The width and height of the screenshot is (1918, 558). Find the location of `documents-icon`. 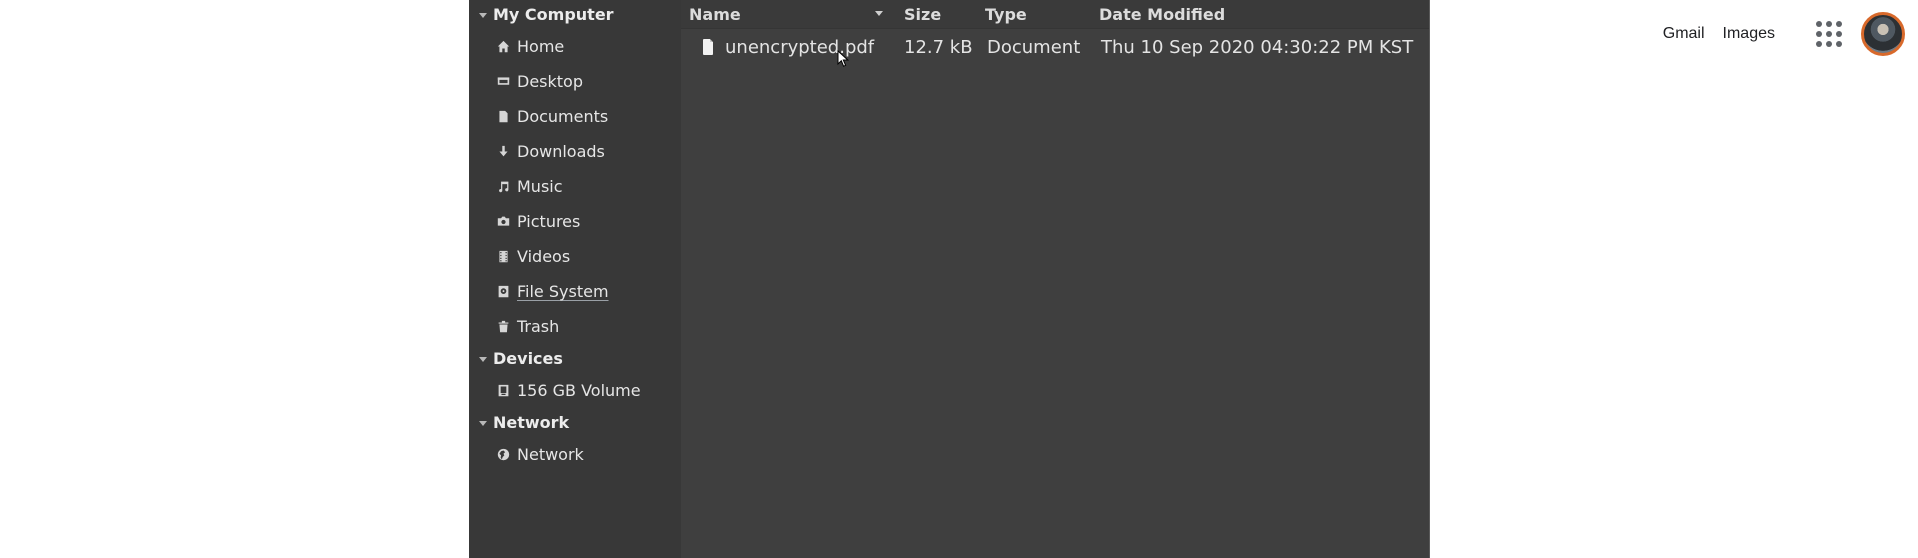

documents-icon is located at coordinates (503, 117).